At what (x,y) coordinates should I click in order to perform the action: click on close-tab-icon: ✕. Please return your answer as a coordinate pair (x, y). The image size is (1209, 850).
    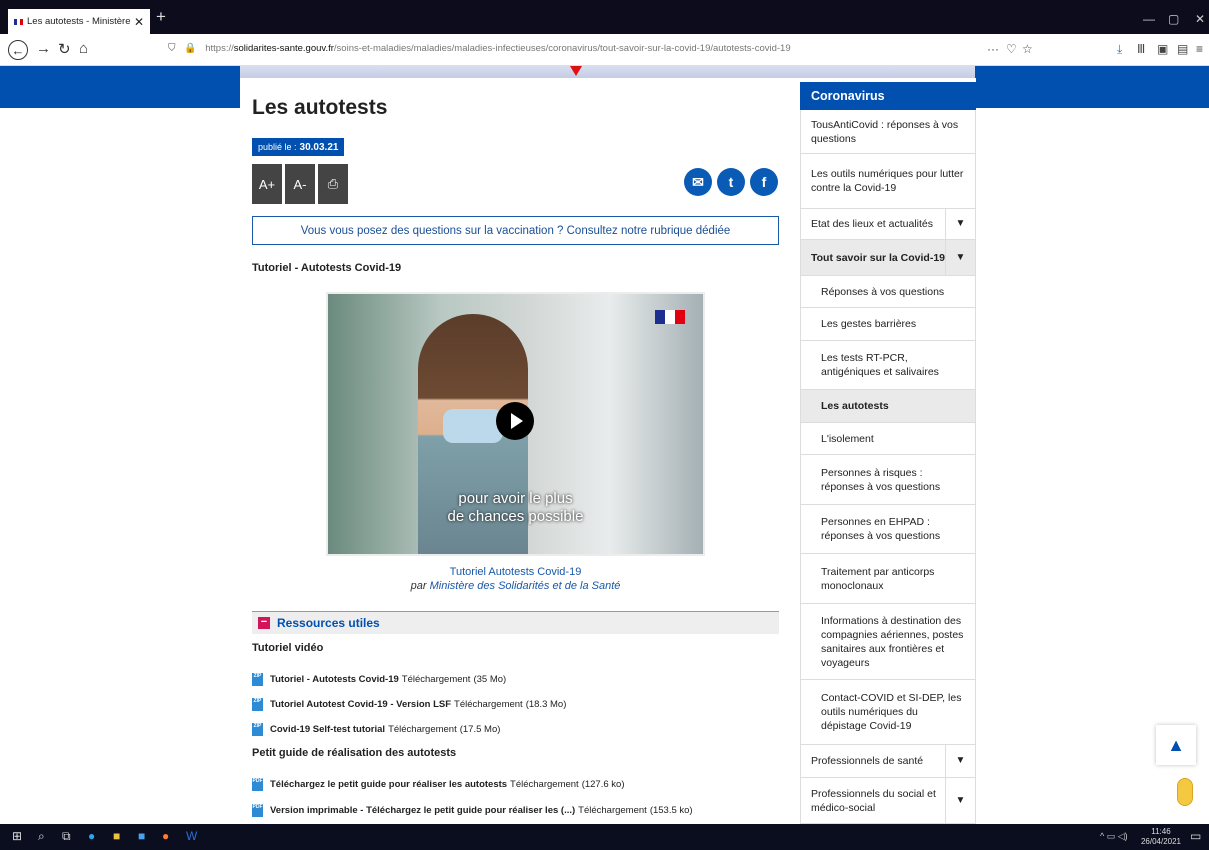
    Looking at the image, I should click on (139, 22).